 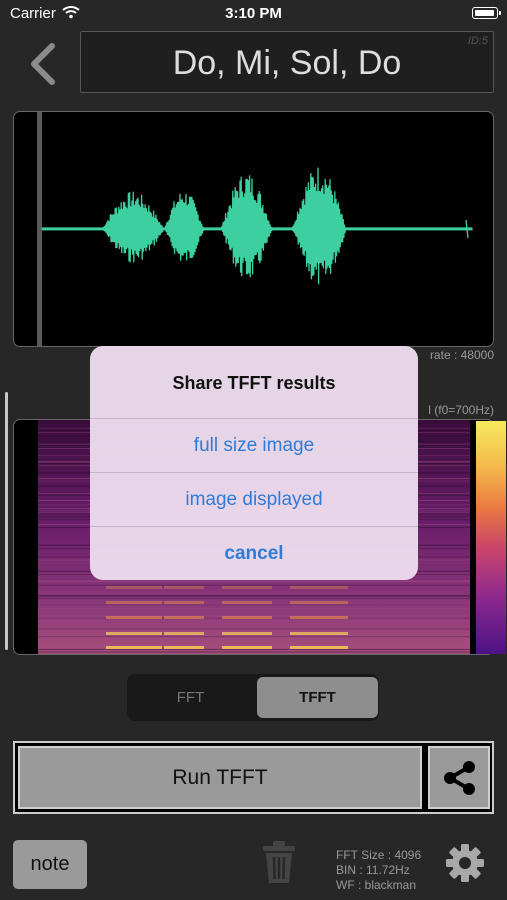 I want to click on image-displayed-action: image displayed, so click(x=254, y=499).